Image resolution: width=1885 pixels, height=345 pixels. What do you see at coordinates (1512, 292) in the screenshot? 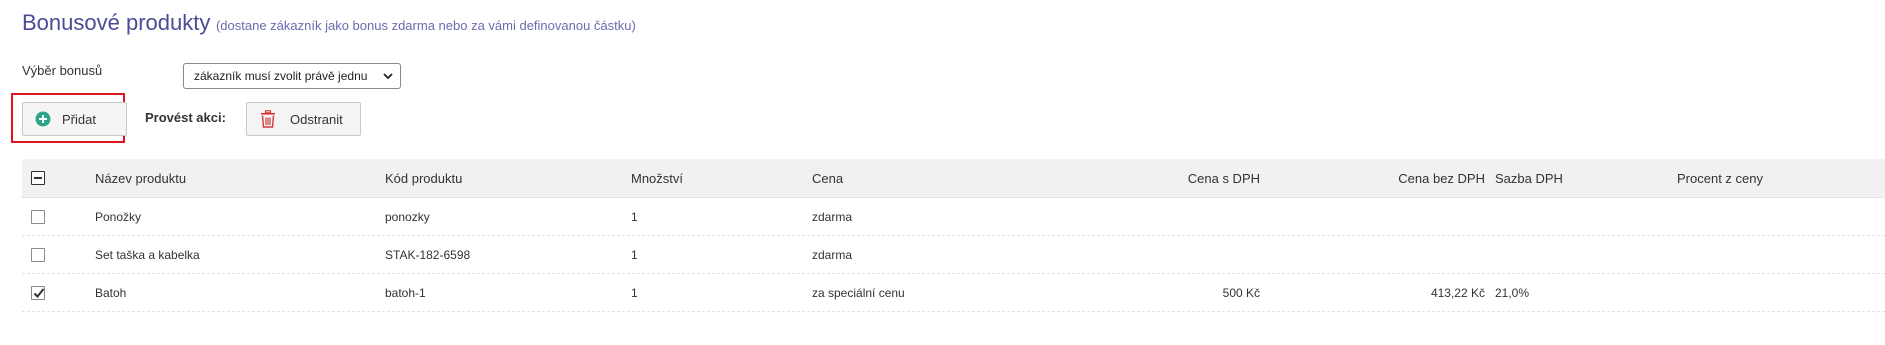
I see `product-vat-rate: 21,0%` at bounding box center [1512, 292].